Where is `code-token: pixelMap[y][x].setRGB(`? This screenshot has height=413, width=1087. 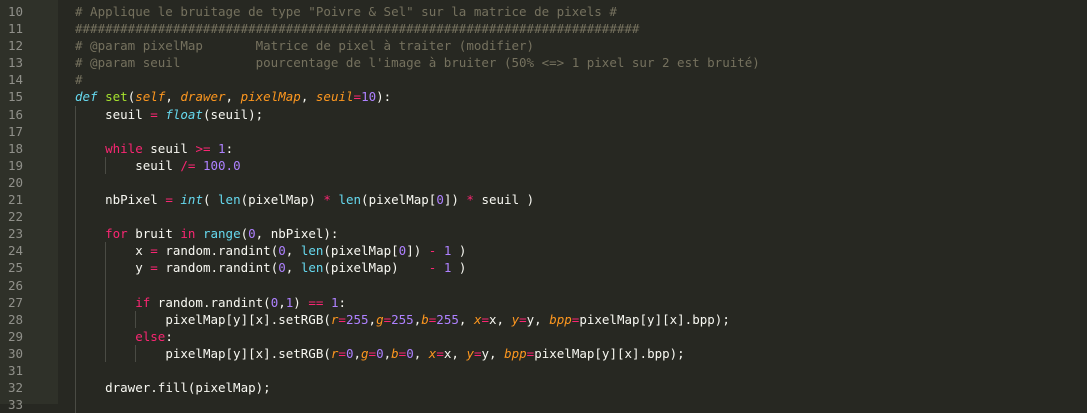
code-token: pixelMap[y][x].setRGB( is located at coordinates (248, 353).